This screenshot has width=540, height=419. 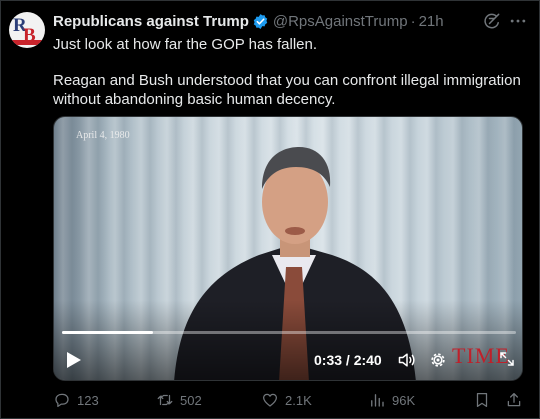 I want to click on retweet-button: 502, so click(x=179, y=400).